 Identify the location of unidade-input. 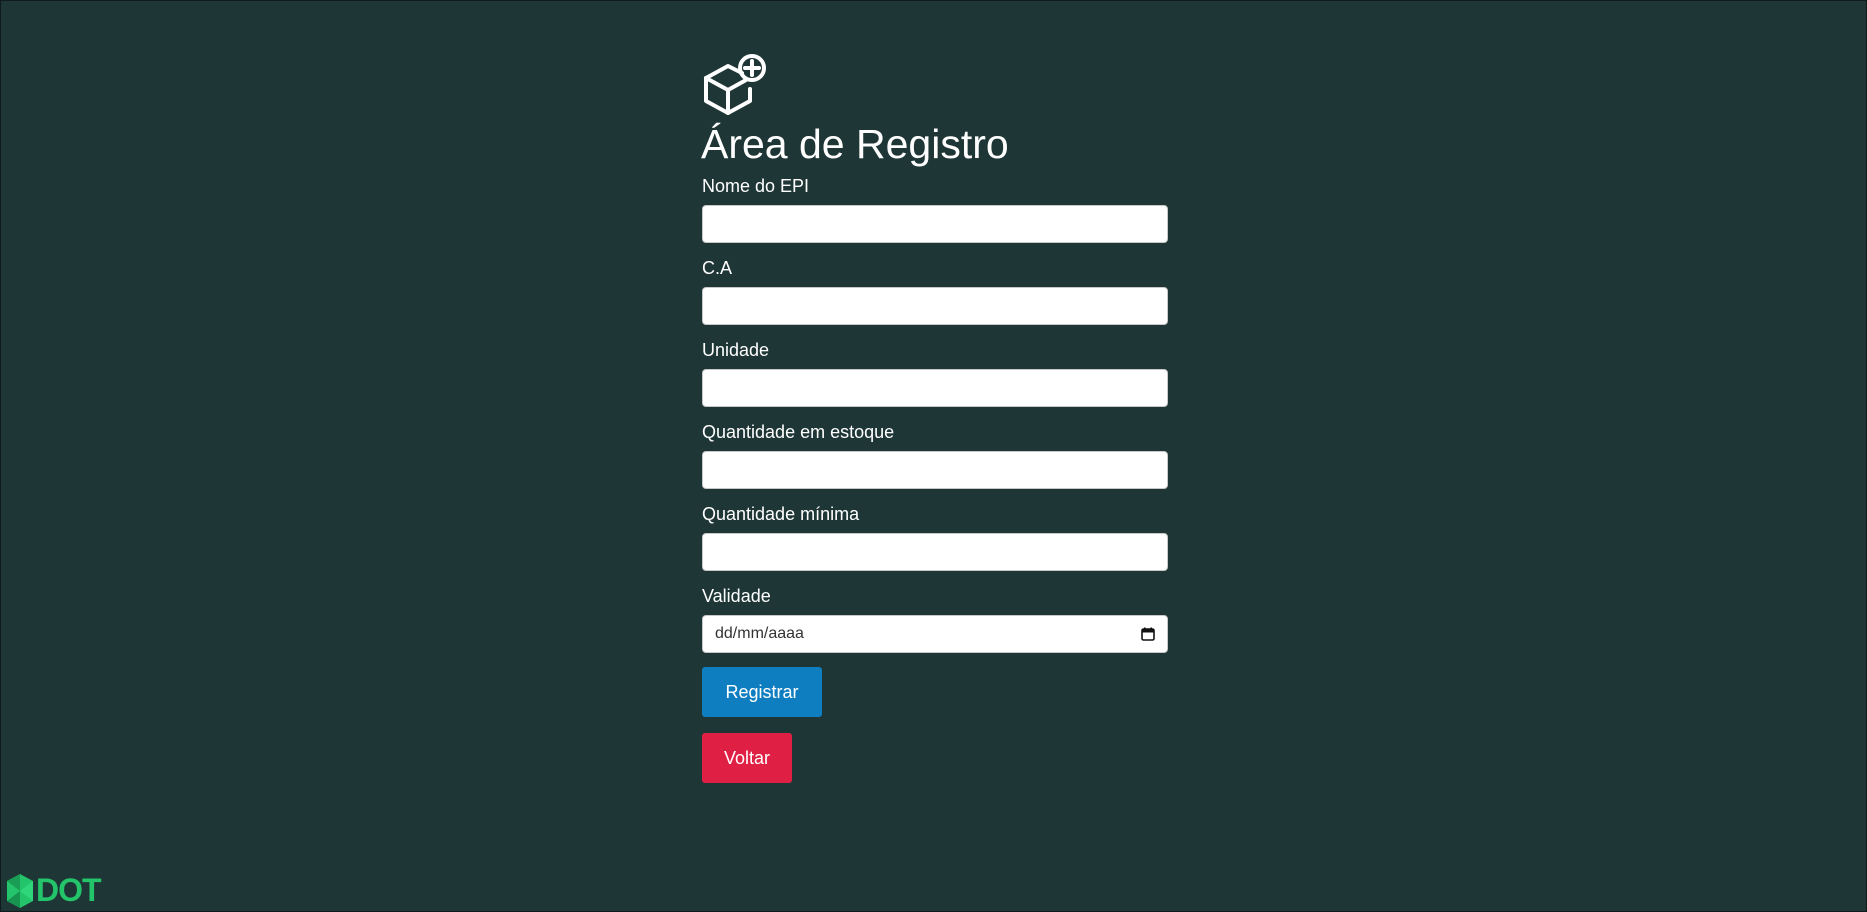
(935, 388).